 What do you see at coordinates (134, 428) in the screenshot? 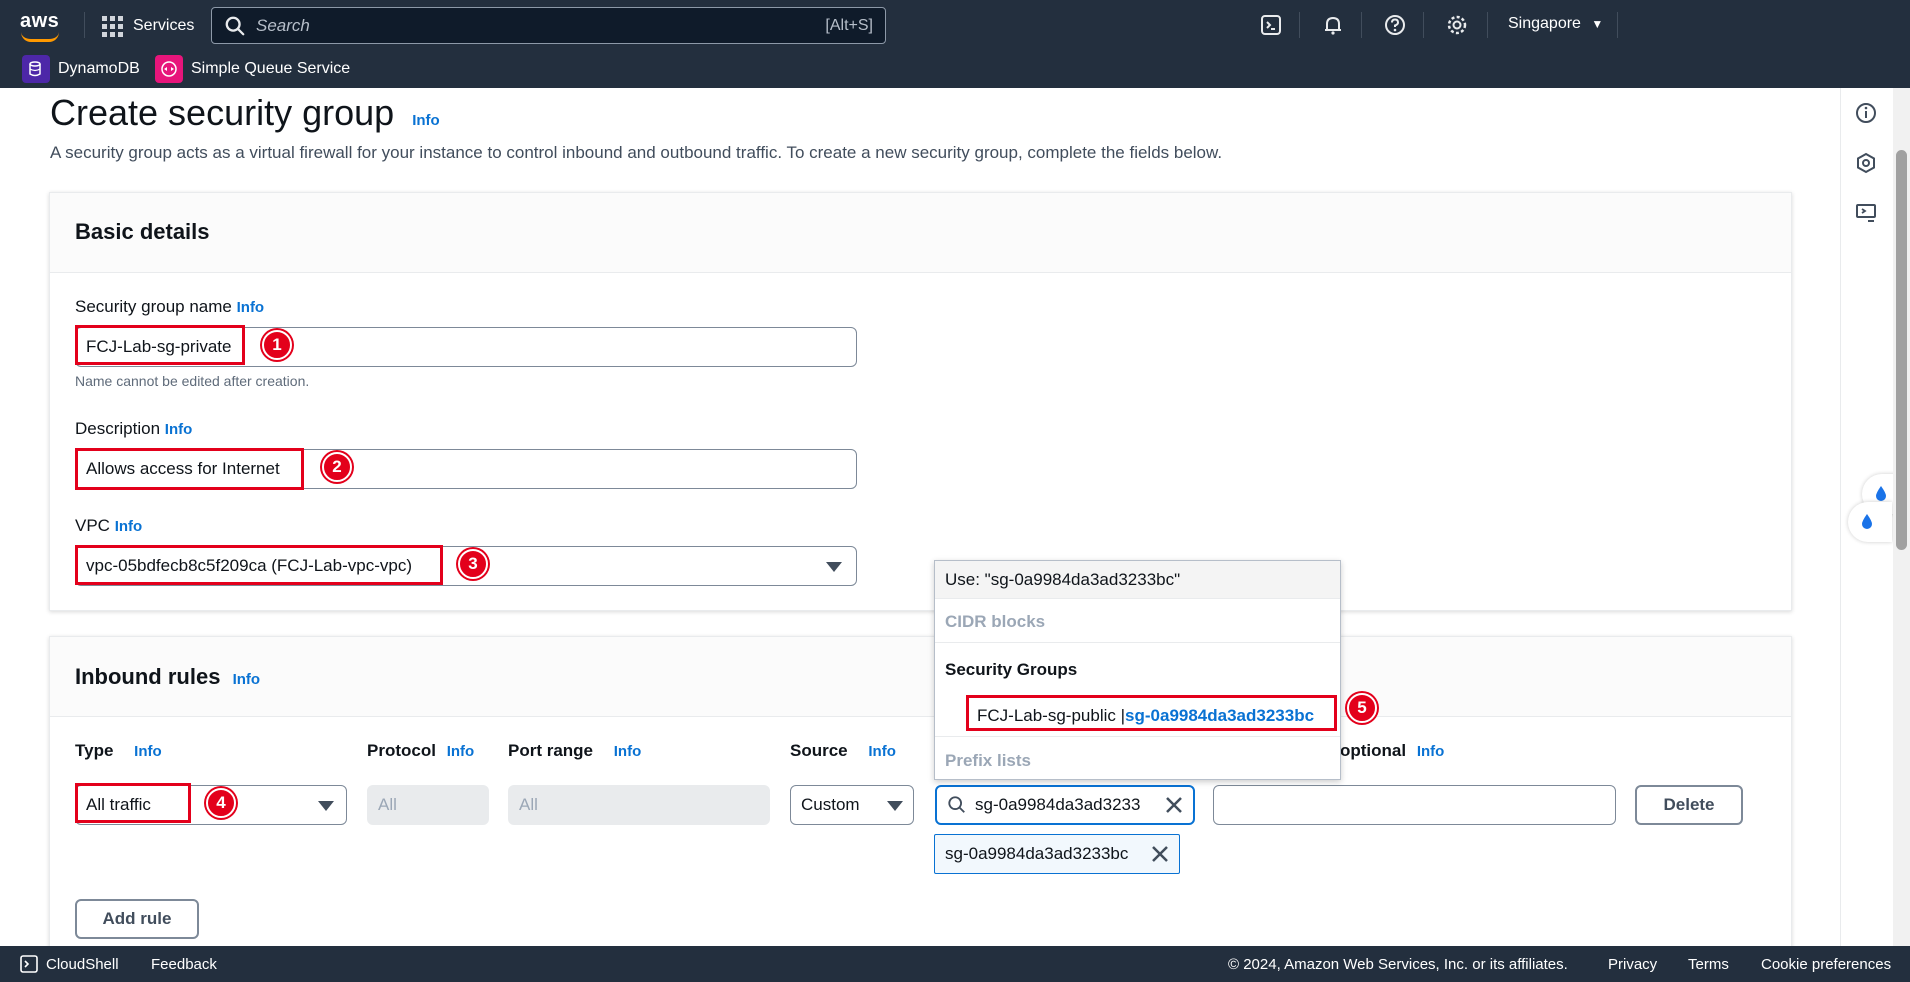
I see `description-label: Description Info` at bounding box center [134, 428].